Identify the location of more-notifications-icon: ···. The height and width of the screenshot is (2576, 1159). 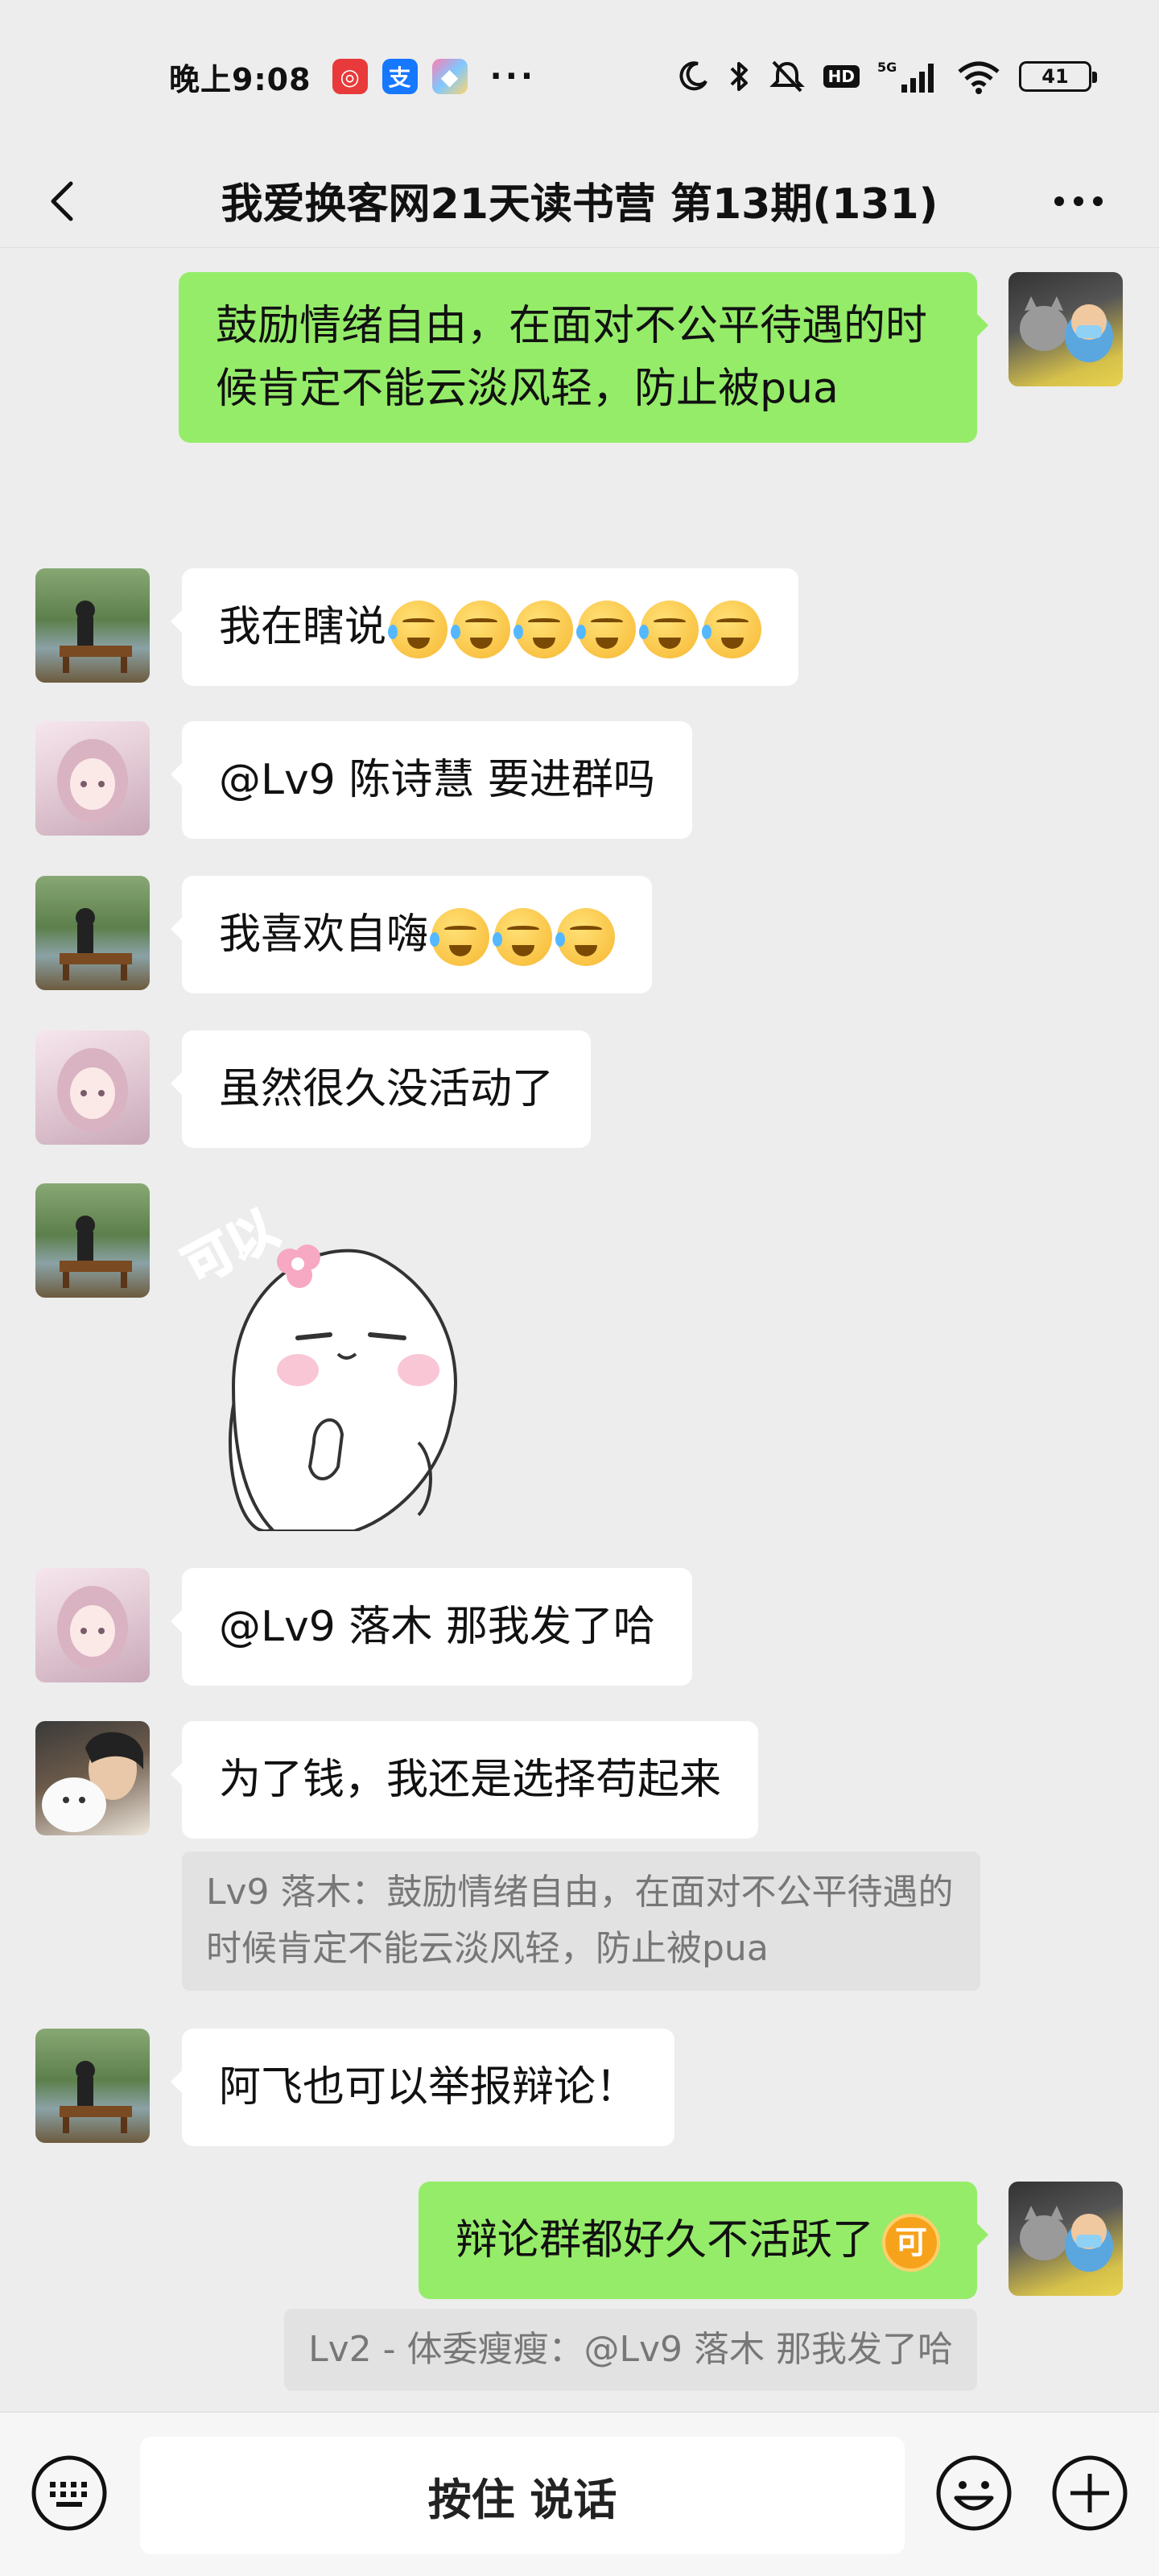
(513, 76).